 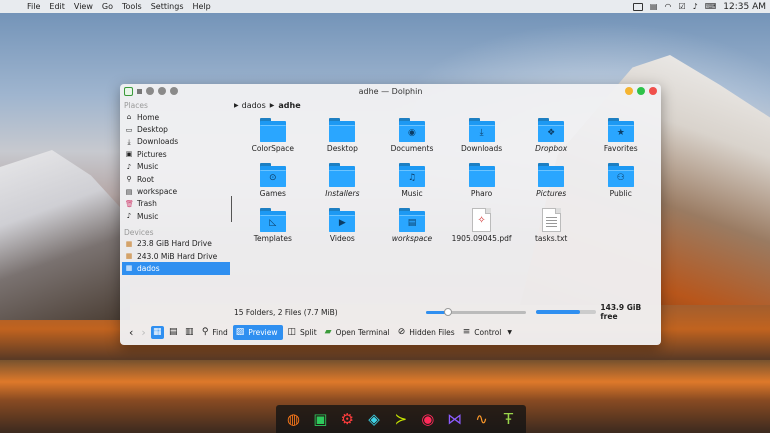 I want to click on back-button: ‹, so click(x=131, y=332).